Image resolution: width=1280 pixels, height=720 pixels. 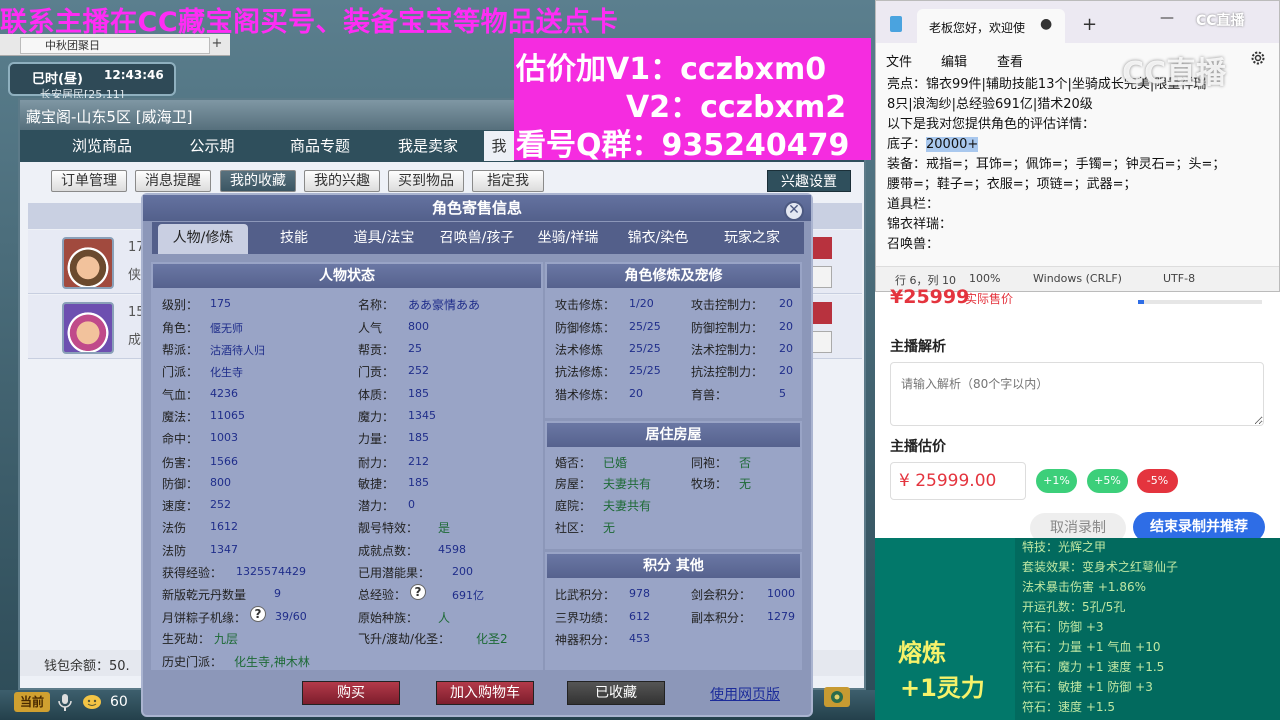 I want to click on nav-tab-seller: 我是卖家, so click(x=428, y=146).